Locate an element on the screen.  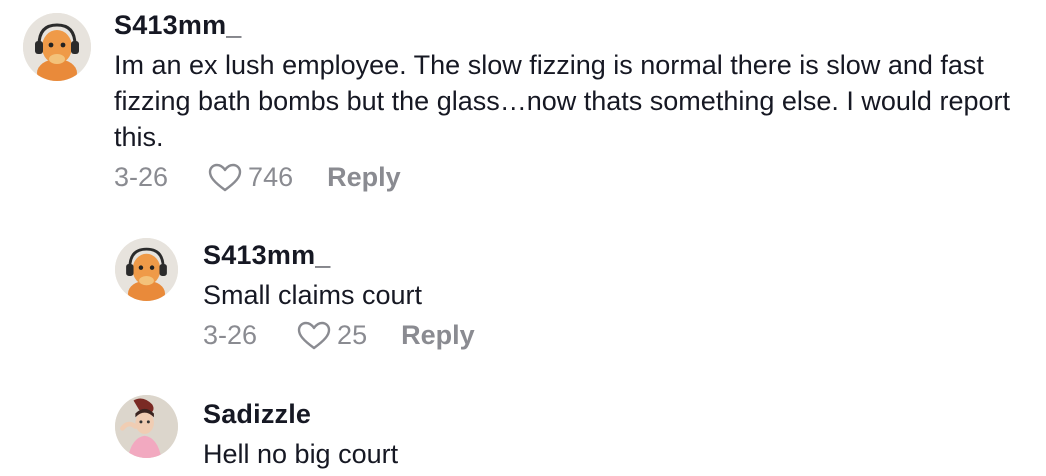
comment-meta: 3-26 746 Reply is located at coordinates (257, 177).